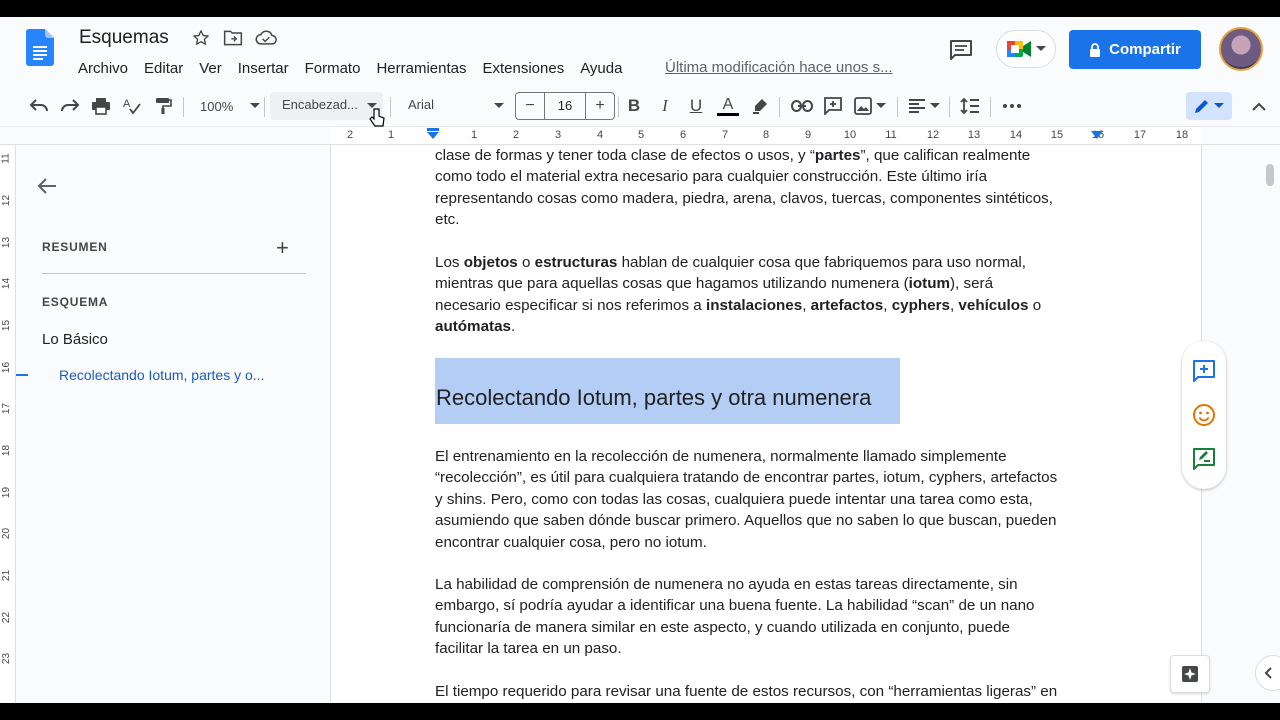  Describe the element at coordinates (634, 106) in the screenshot. I see `bold-icon: B` at that location.